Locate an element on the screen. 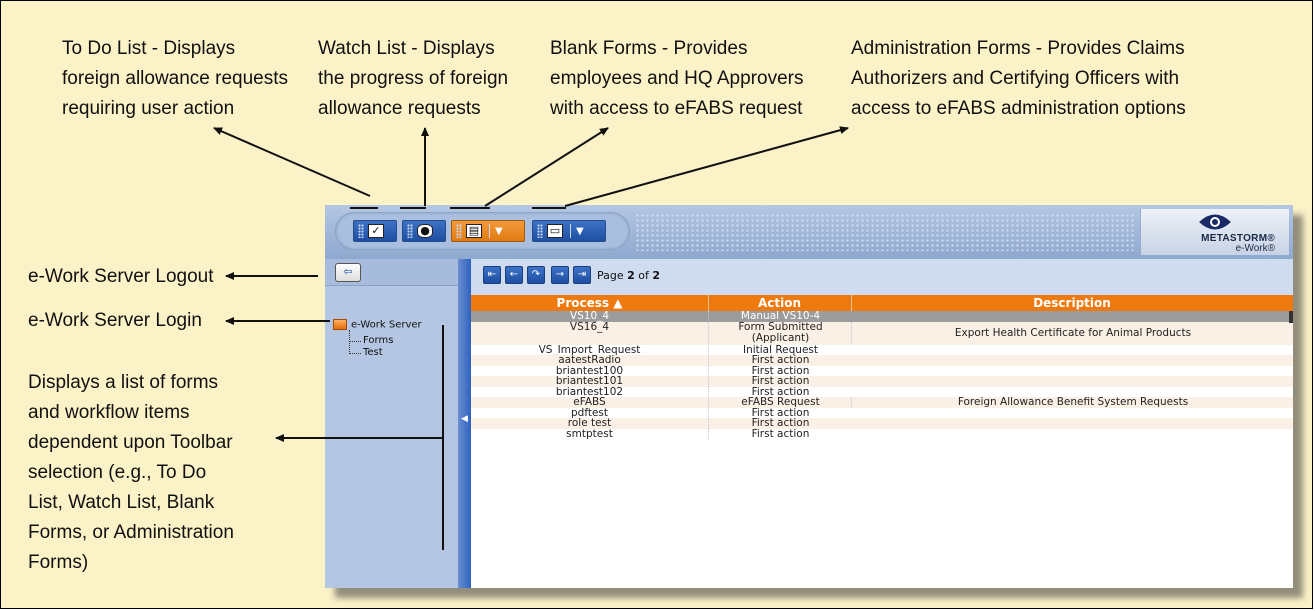  admin-arrow is located at coordinates (706, 166).